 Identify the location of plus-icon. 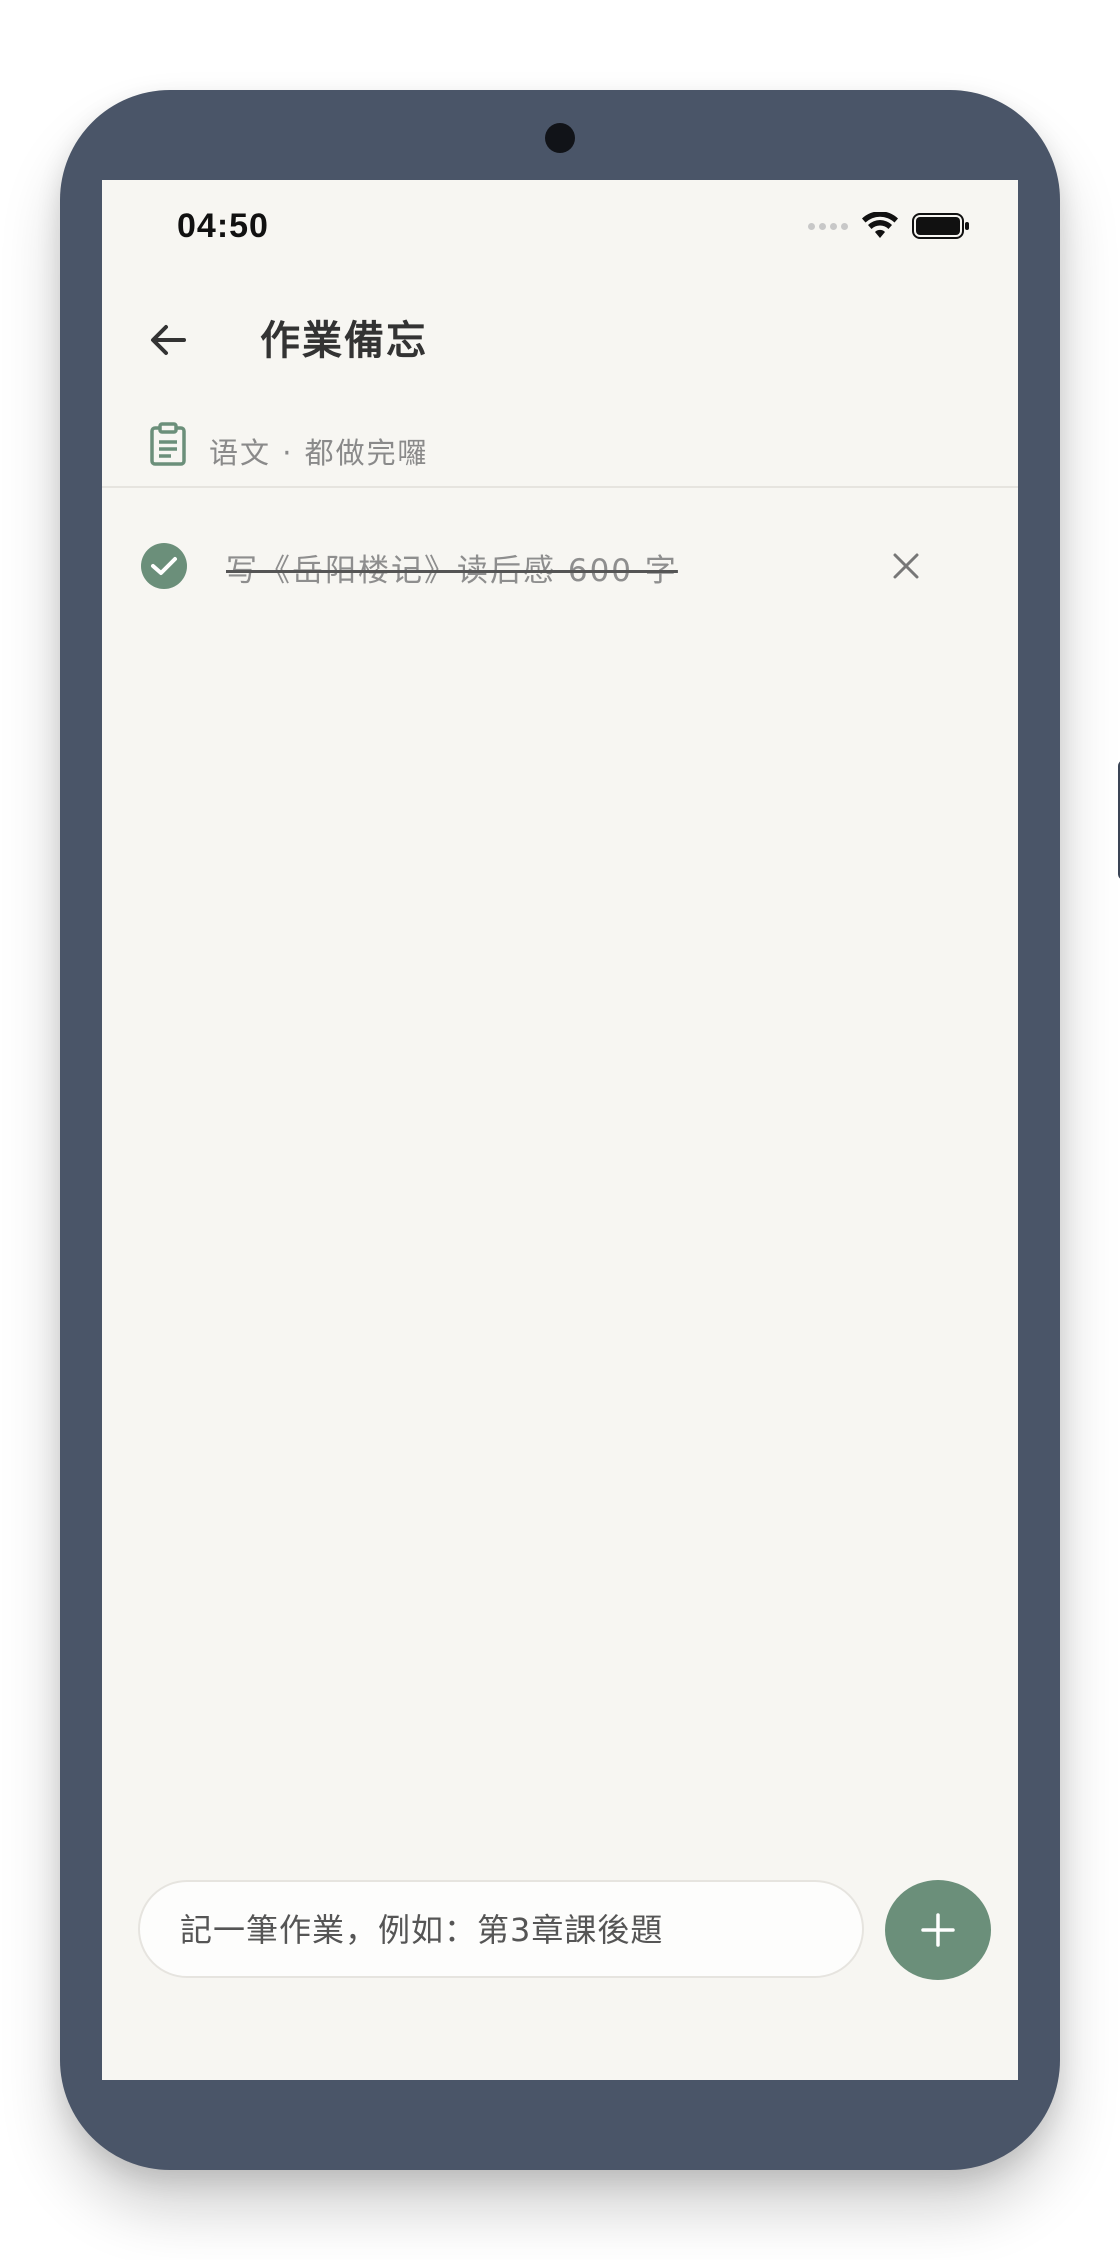
(938, 1930).